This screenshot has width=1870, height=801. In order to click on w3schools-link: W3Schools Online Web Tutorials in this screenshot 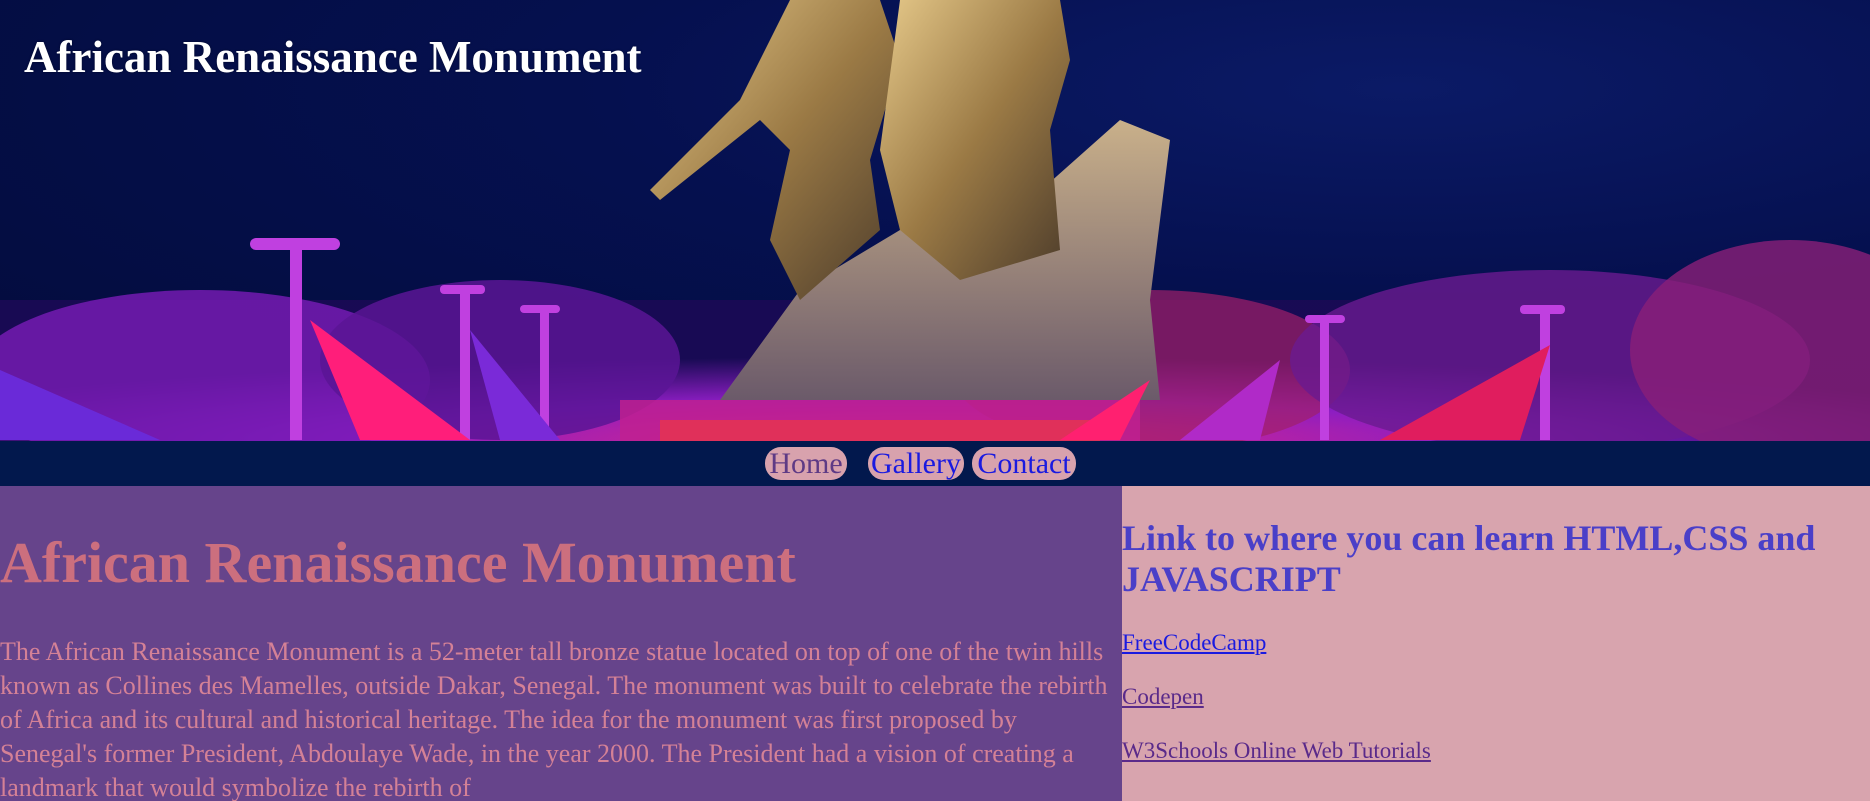, I will do `click(1276, 751)`.